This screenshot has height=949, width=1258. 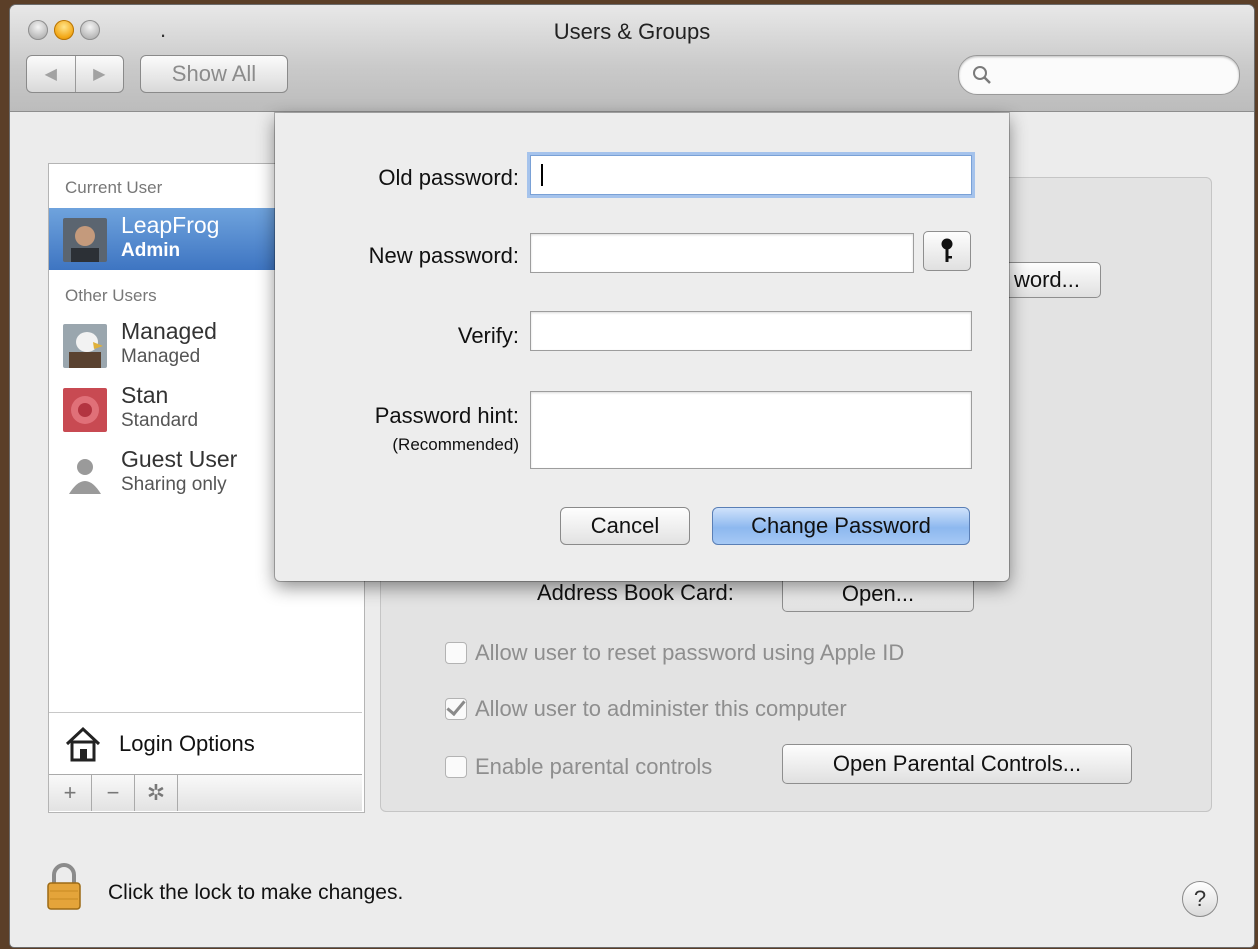 What do you see at coordinates (455, 444) in the screenshot?
I see `hint-recommended-label: (Recommended)` at bounding box center [455, 444].